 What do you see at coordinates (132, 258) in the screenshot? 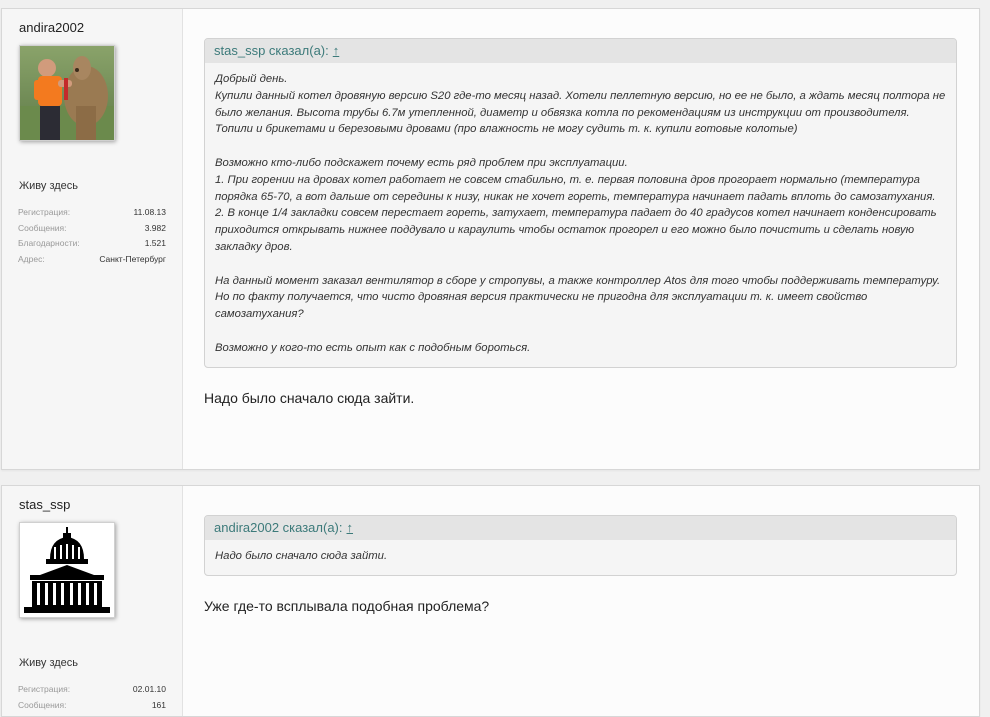
I see `stat-value: Санкт-Петербург` at bounding box center [132, 258].